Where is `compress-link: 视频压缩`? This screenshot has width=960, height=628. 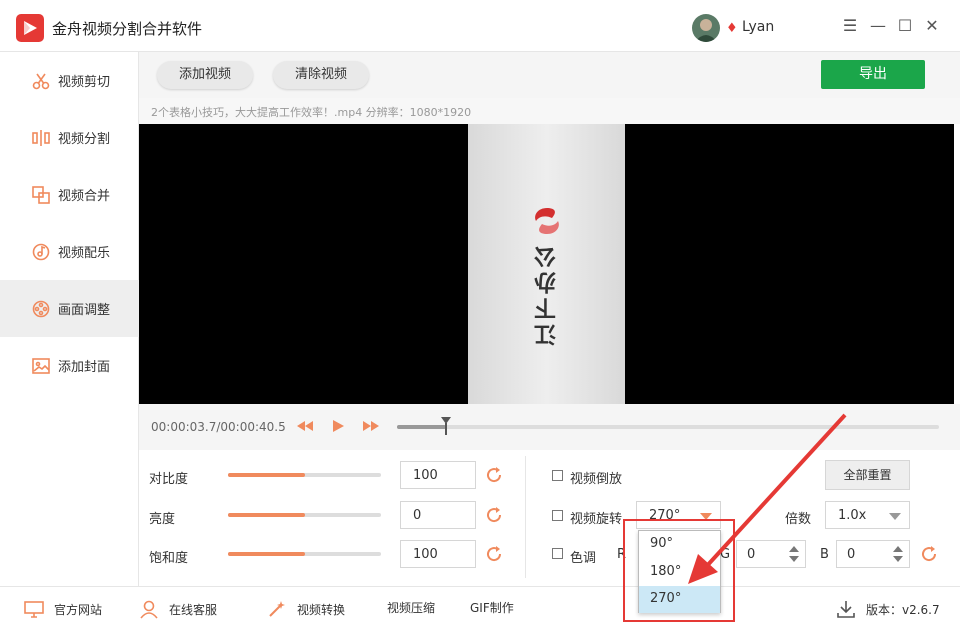 compress-link: 视频压缩 is located at coordinates (411, 607).